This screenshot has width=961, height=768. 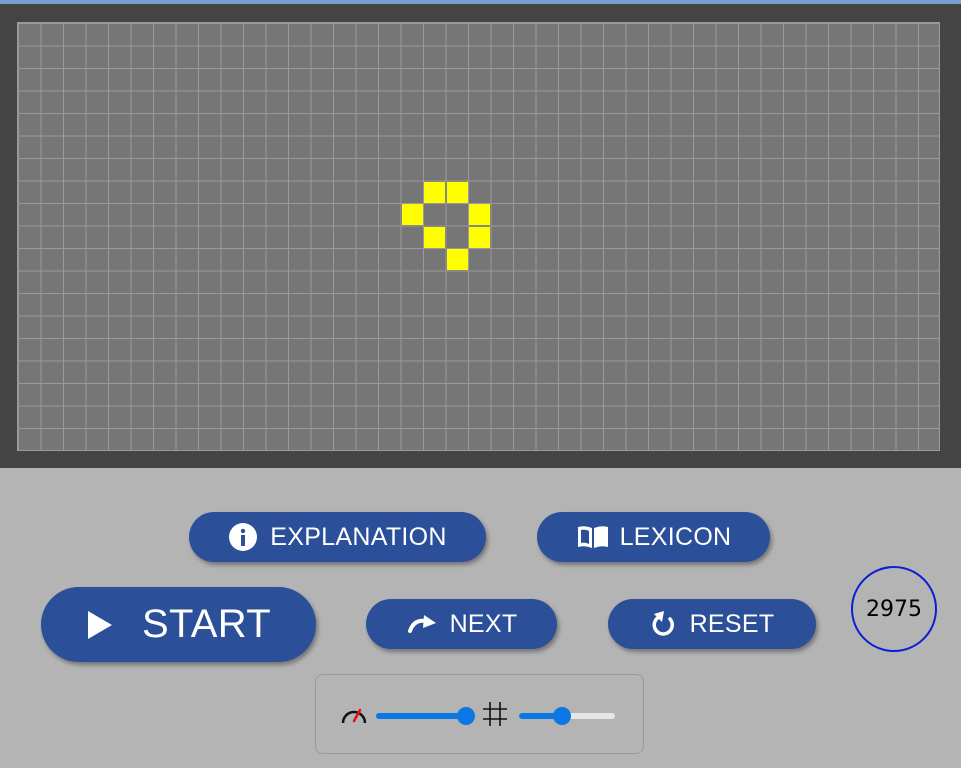 What do you see at coordinates (675, 536) in the screenshot?
I see `lexicon-label: LEXICON` at bounding box center [675, 536].